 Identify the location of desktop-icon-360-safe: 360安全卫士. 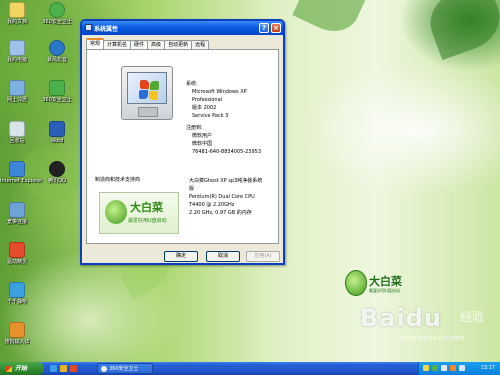
(57, 13).